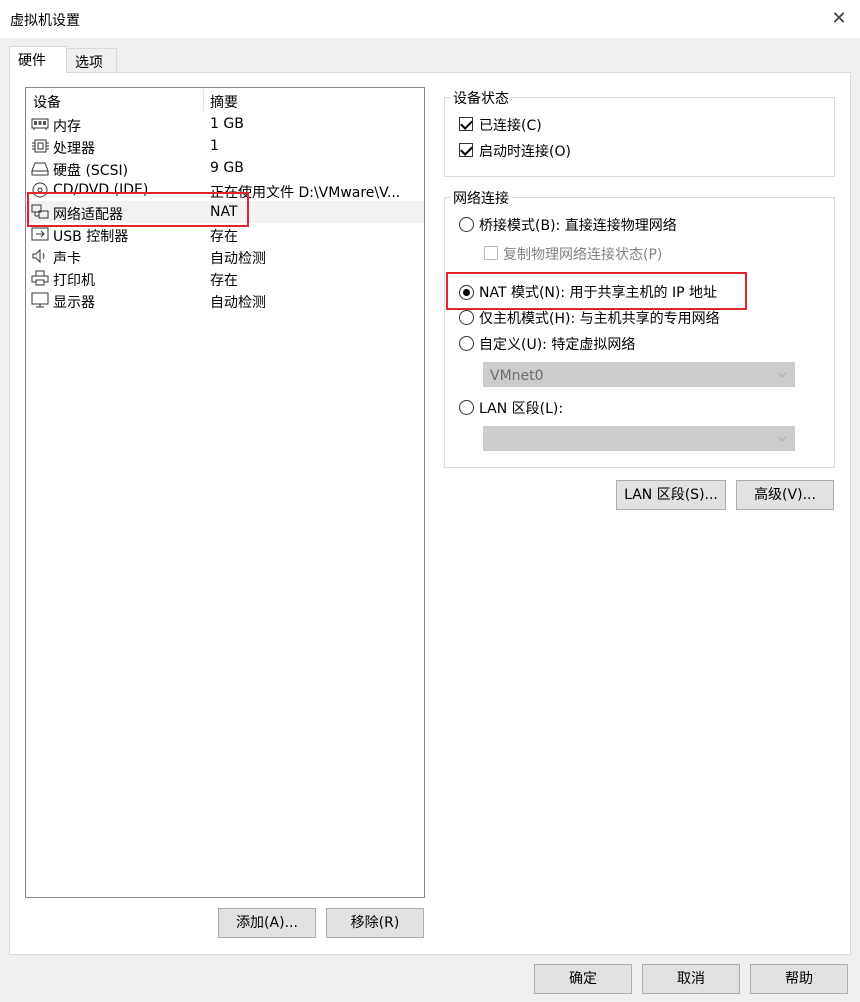 The width and height of the screenshot is (860, 1002). I want to click on help-button: 帮助, so click(799, 979).